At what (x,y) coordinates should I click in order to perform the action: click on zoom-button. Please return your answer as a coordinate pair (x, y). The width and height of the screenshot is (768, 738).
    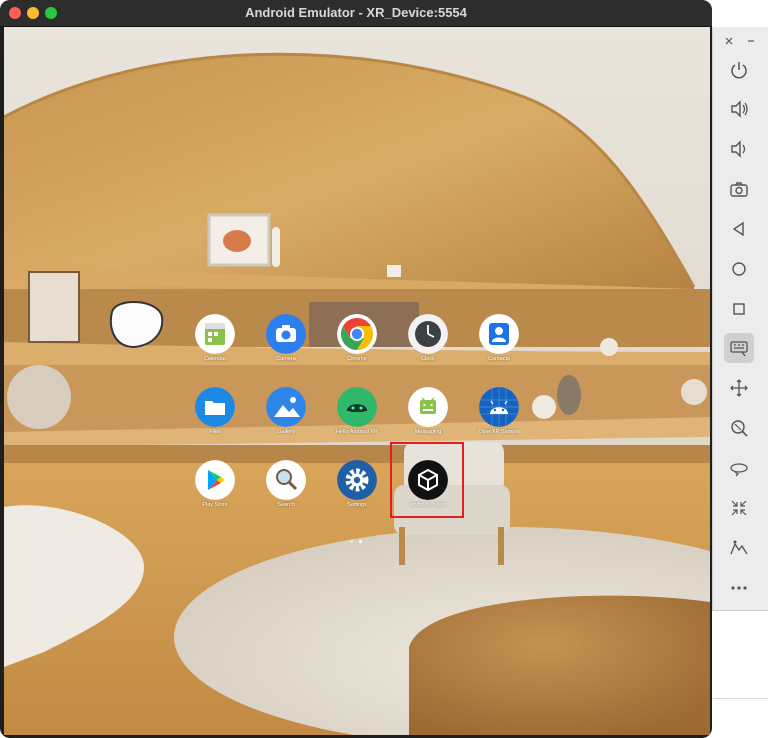
    Looking at the image, I should click on (739, 428).